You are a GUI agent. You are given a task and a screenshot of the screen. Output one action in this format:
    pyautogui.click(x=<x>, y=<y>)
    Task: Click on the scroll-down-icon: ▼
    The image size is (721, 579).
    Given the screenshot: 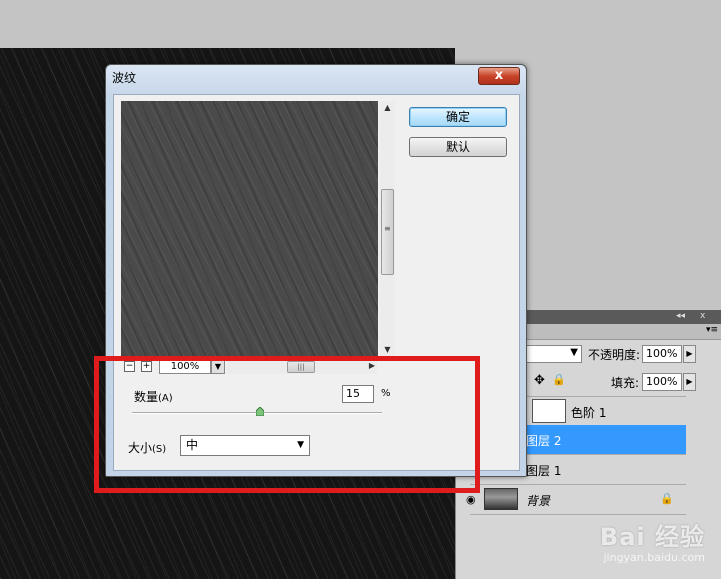 What is the action you would take?
    pyautogui.click(x=387, y=350)
    